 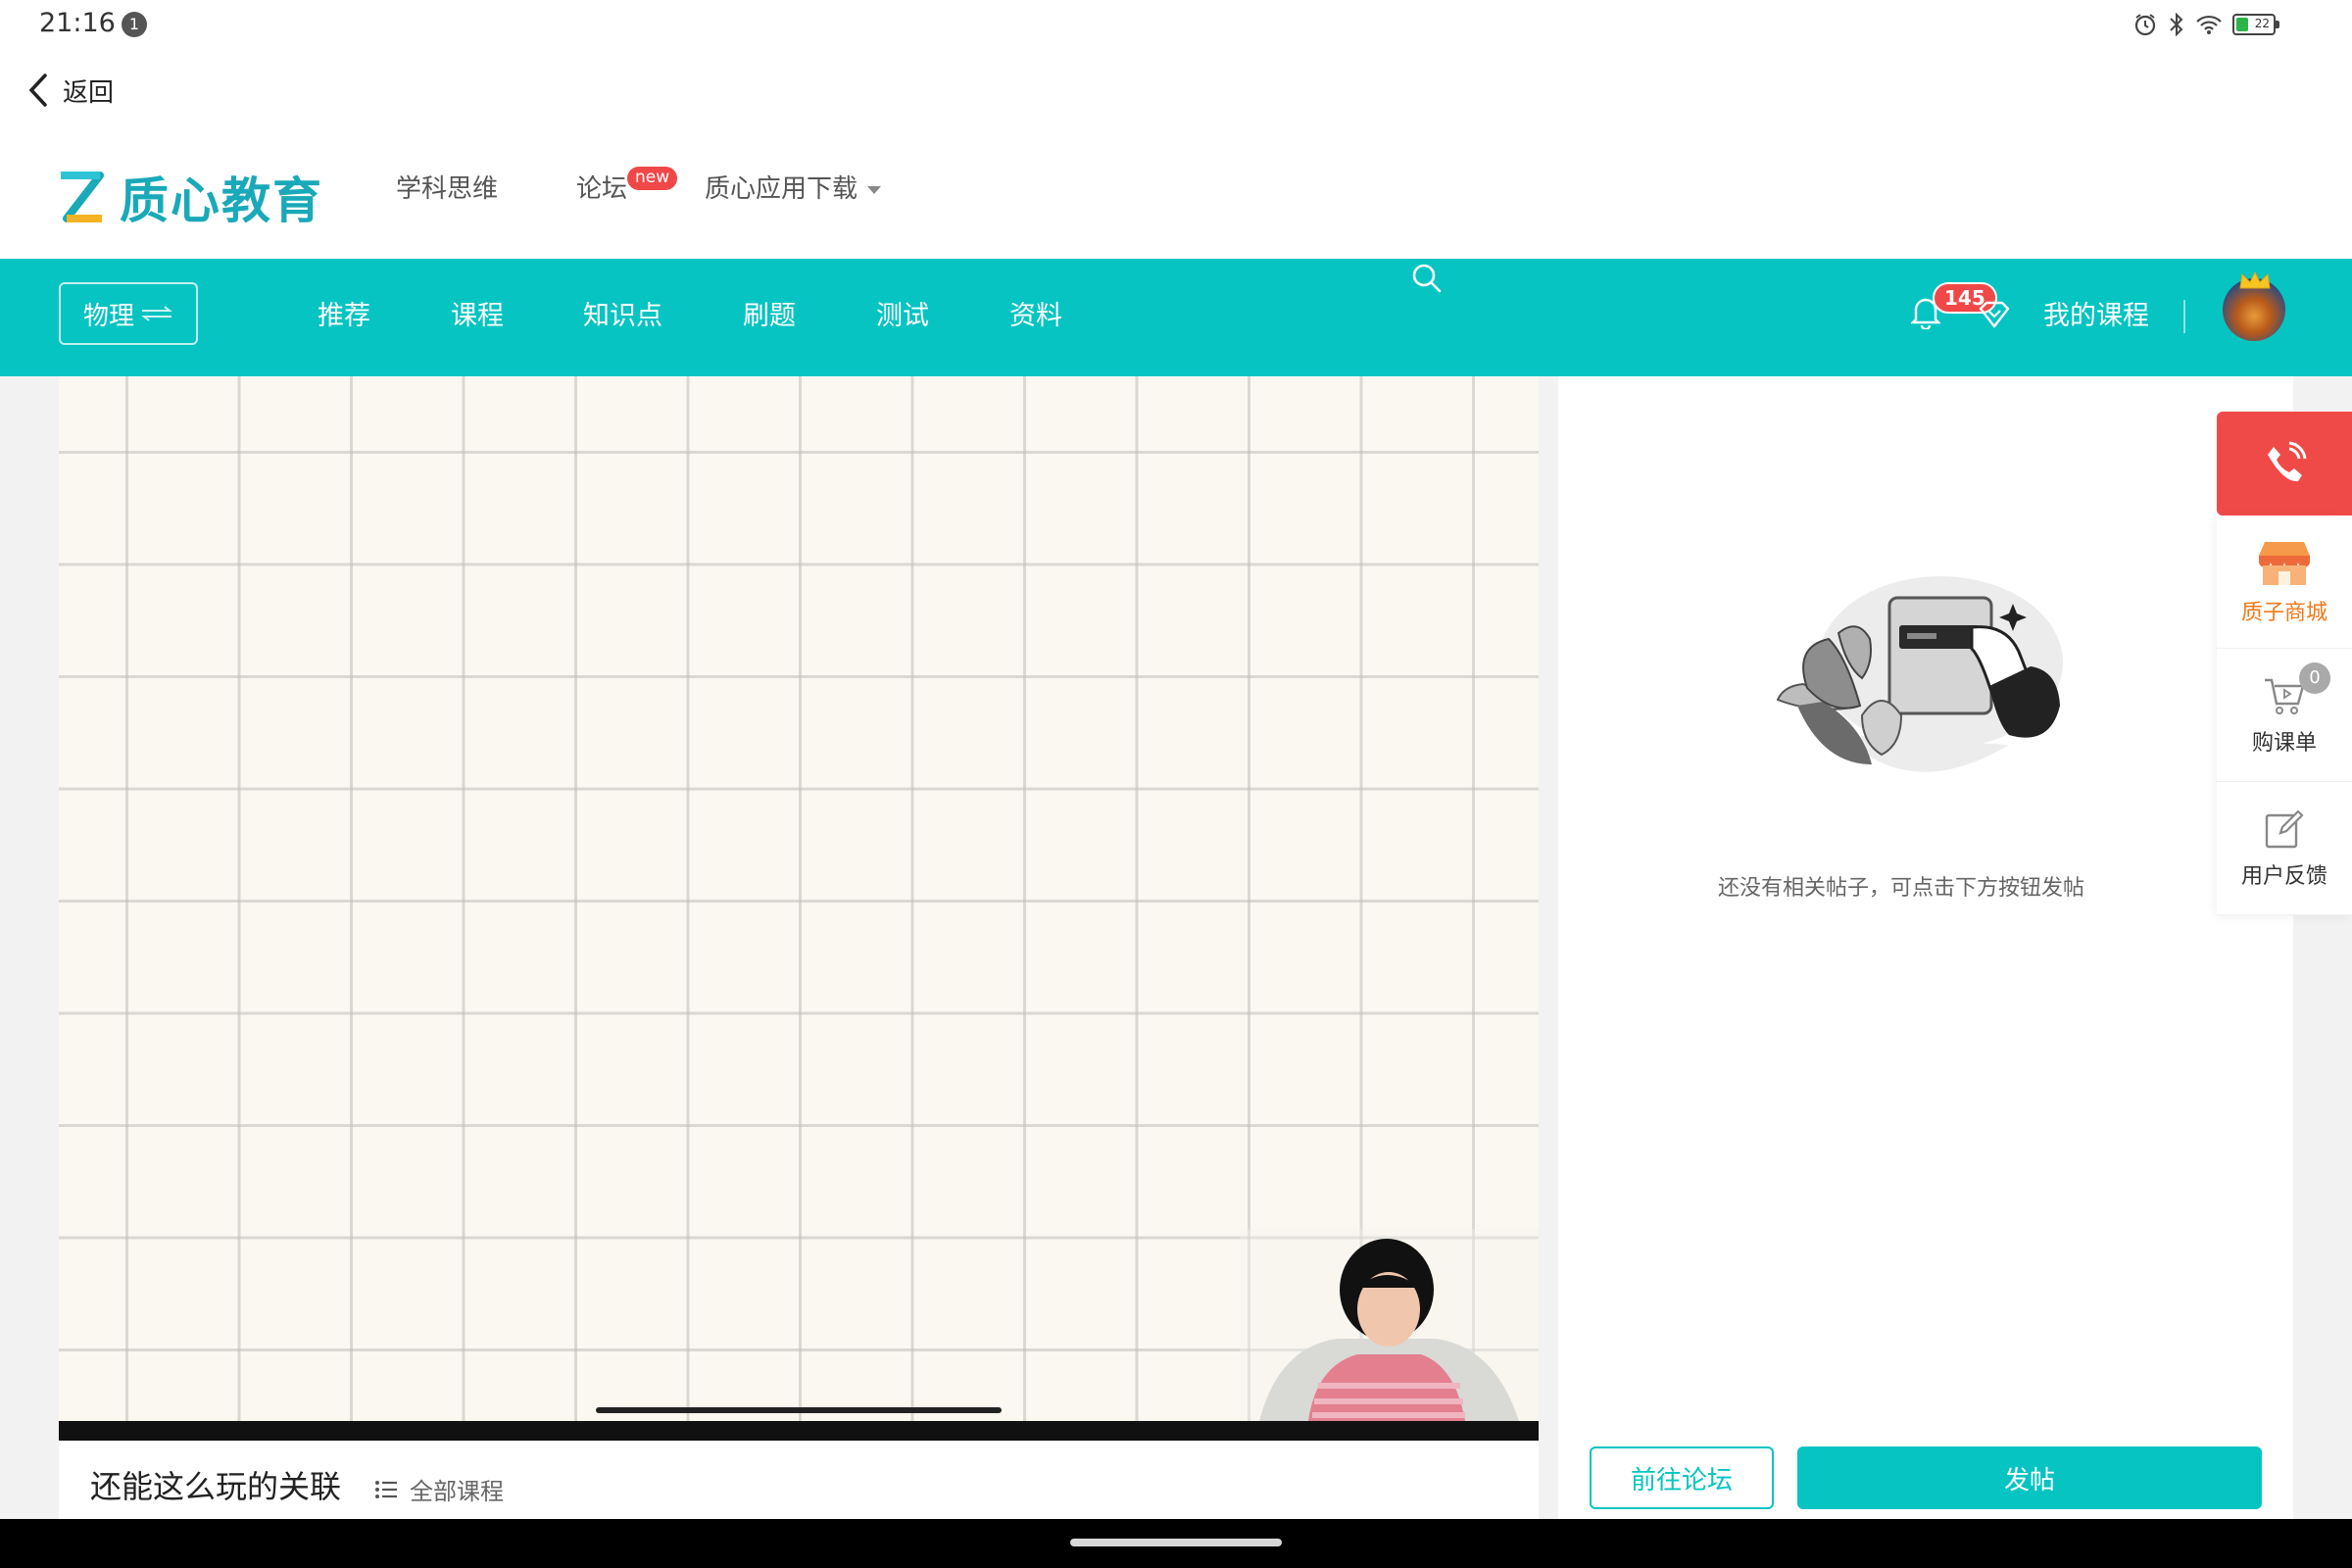 What do you see at coordinates (77, 23) in the screenshot?
I see `status-time: 21:16` at bounding box center [77, 23].